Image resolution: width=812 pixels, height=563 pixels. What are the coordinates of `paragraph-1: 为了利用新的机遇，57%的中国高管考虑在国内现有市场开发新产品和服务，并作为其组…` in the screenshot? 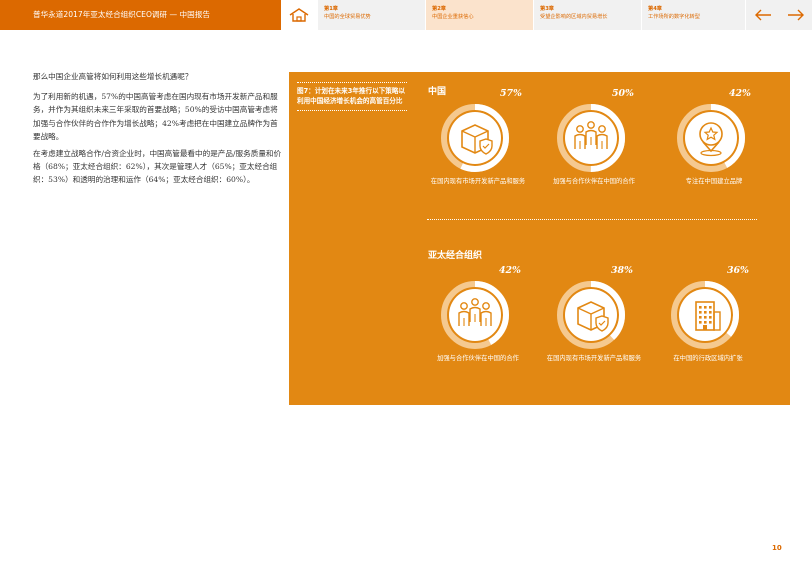 It's located at (155, 116).